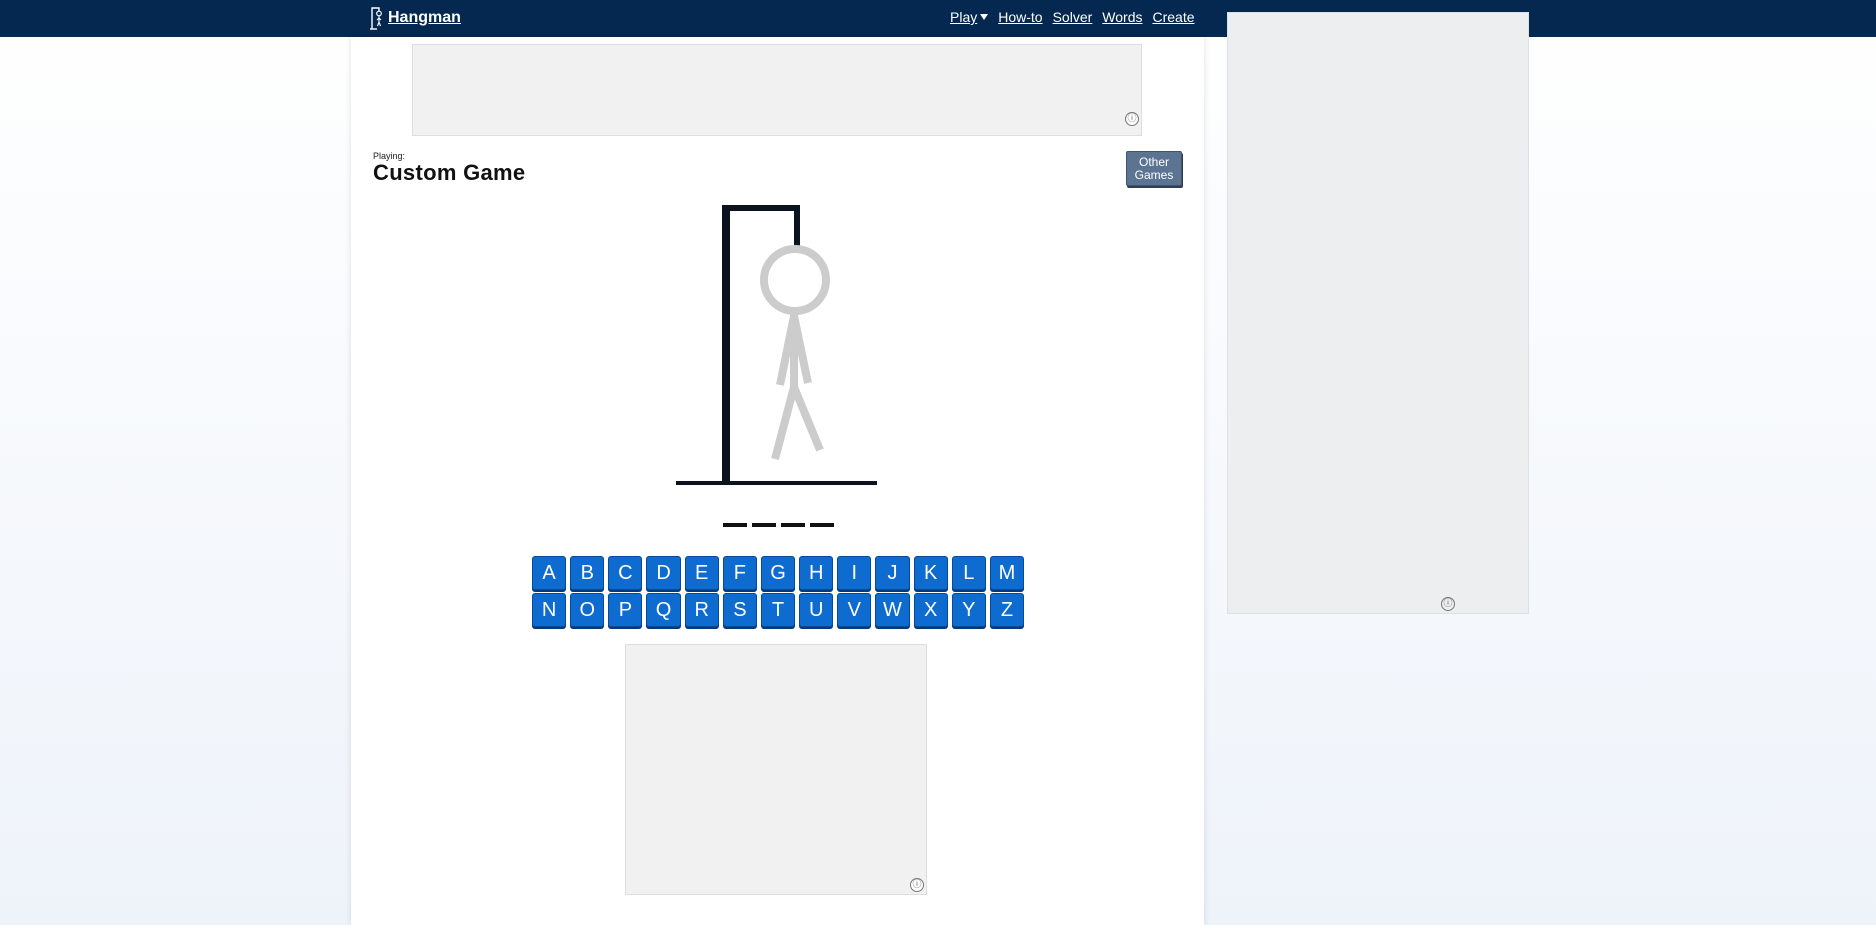 The height and width of the screenshot is (925, 1876). I want to click on key-x: X, so click(930, 610).